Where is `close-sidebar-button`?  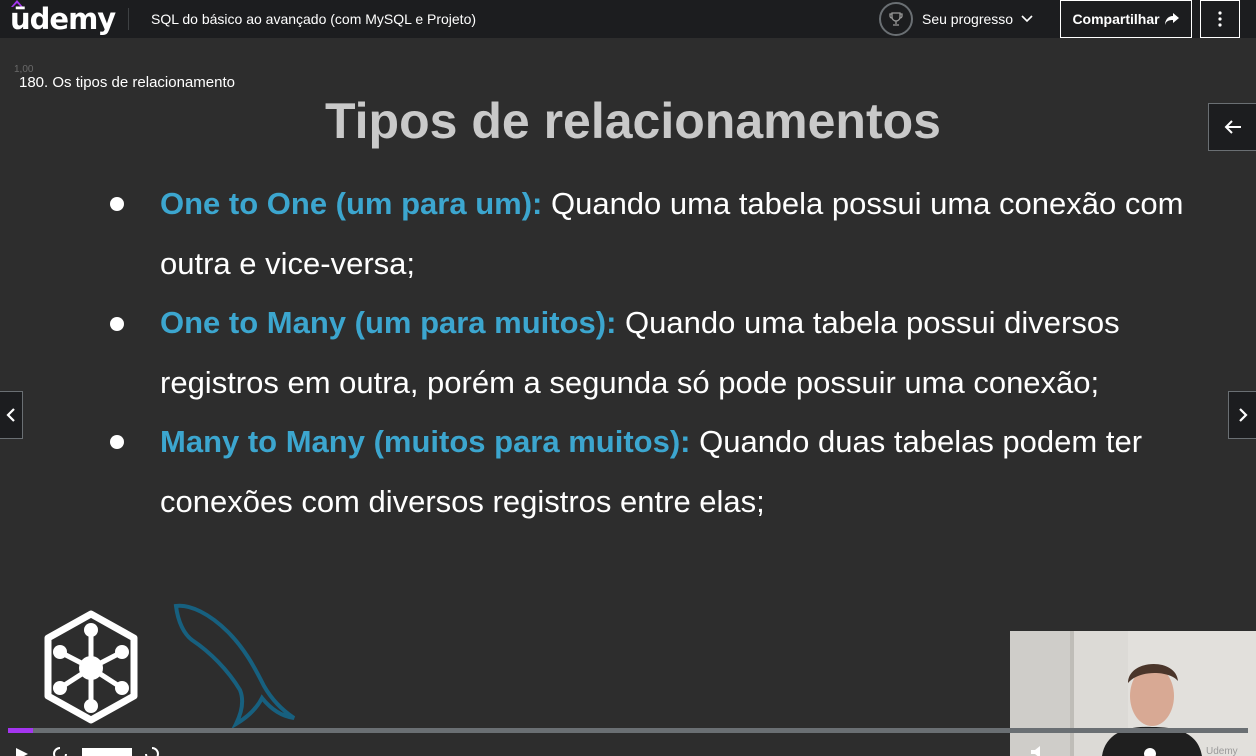
close-sidebar-button is located at coordinates (1232, 127).